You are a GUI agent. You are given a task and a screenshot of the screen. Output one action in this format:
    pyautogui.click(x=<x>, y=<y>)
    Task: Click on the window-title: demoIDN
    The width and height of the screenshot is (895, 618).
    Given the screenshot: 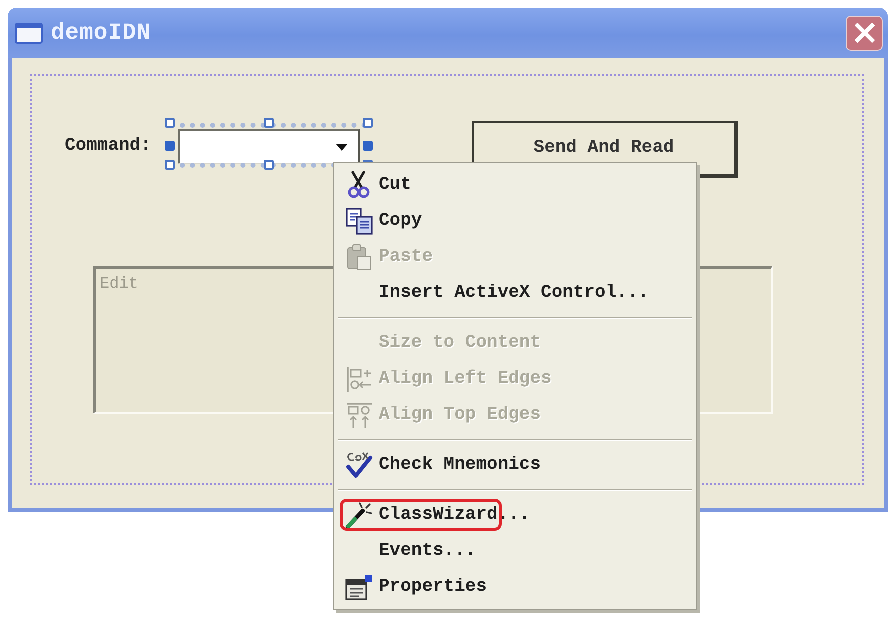 What is the action you would take?
    pyautogui.click(x=101, y=33)
    